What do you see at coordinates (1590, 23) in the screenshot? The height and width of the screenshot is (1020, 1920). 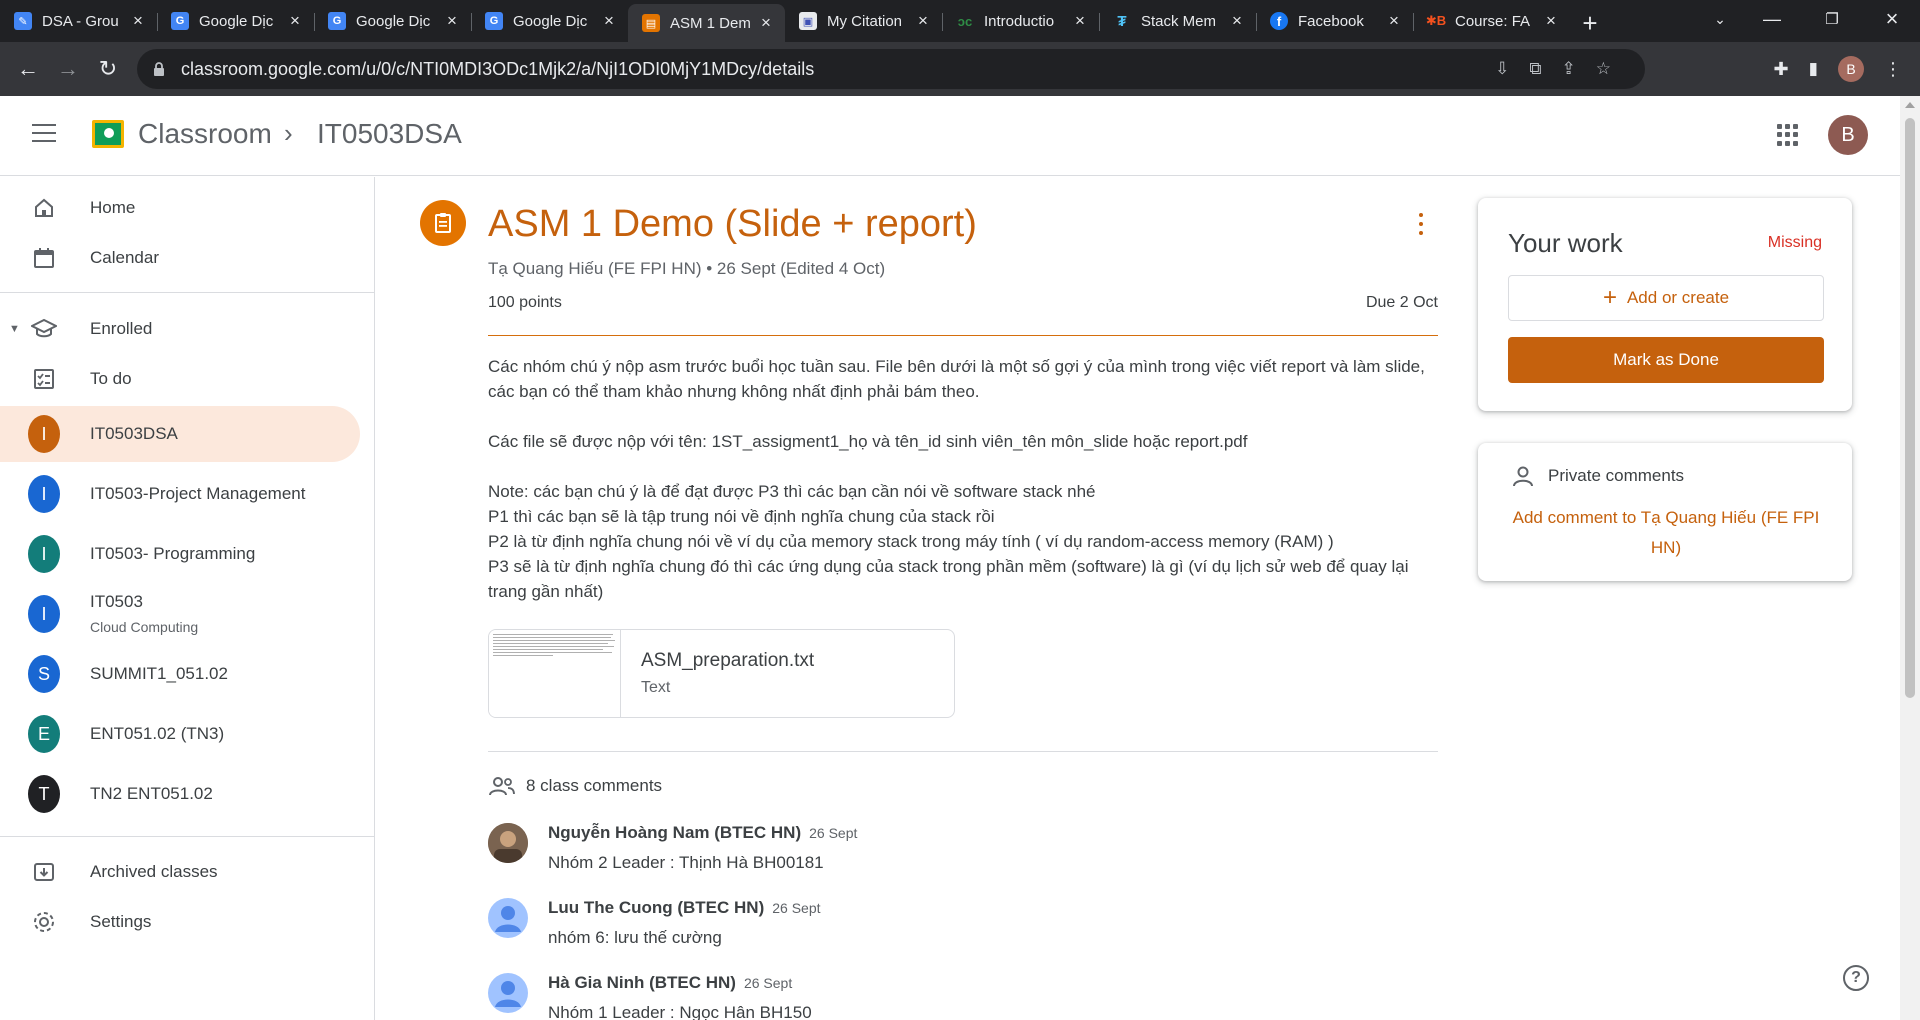 I see `new-tab-button: +` at bounding box center [1590, 23].